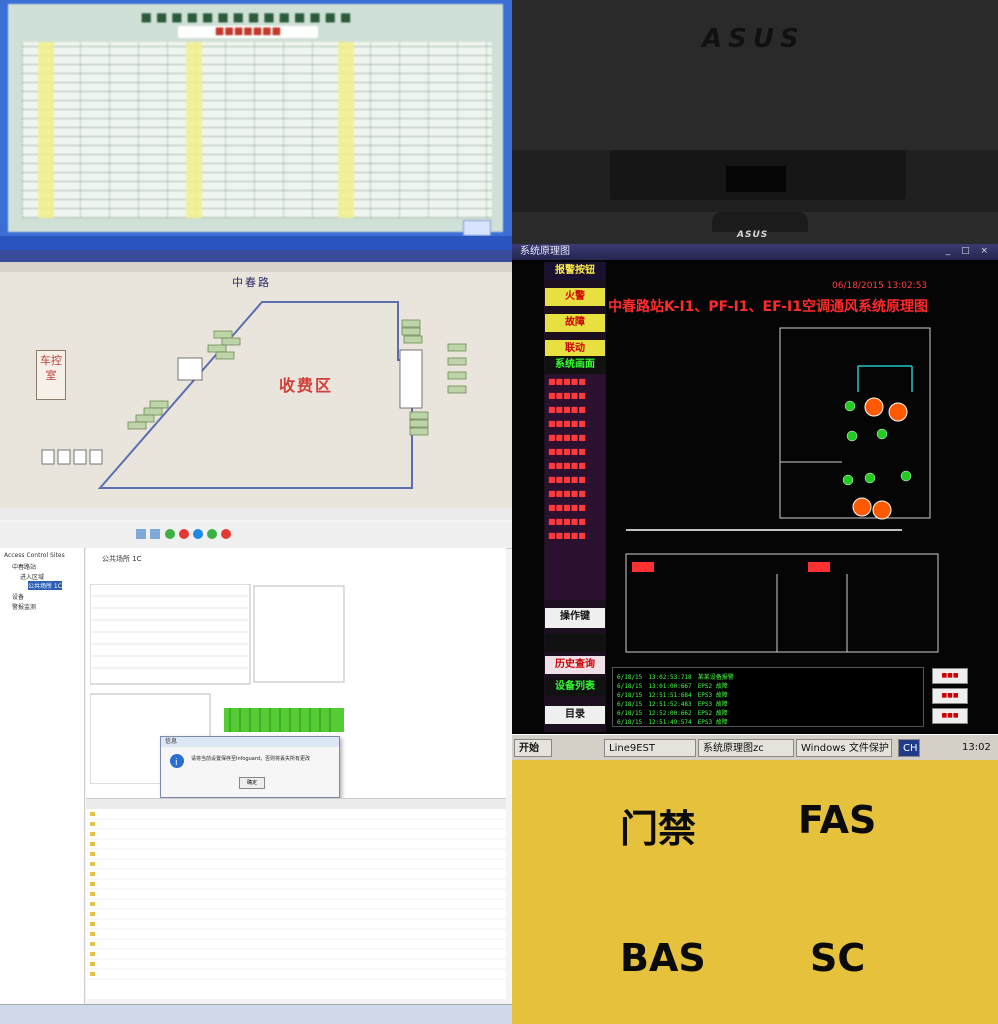  I want to click on fault-button: 故障, so click(575, 323).